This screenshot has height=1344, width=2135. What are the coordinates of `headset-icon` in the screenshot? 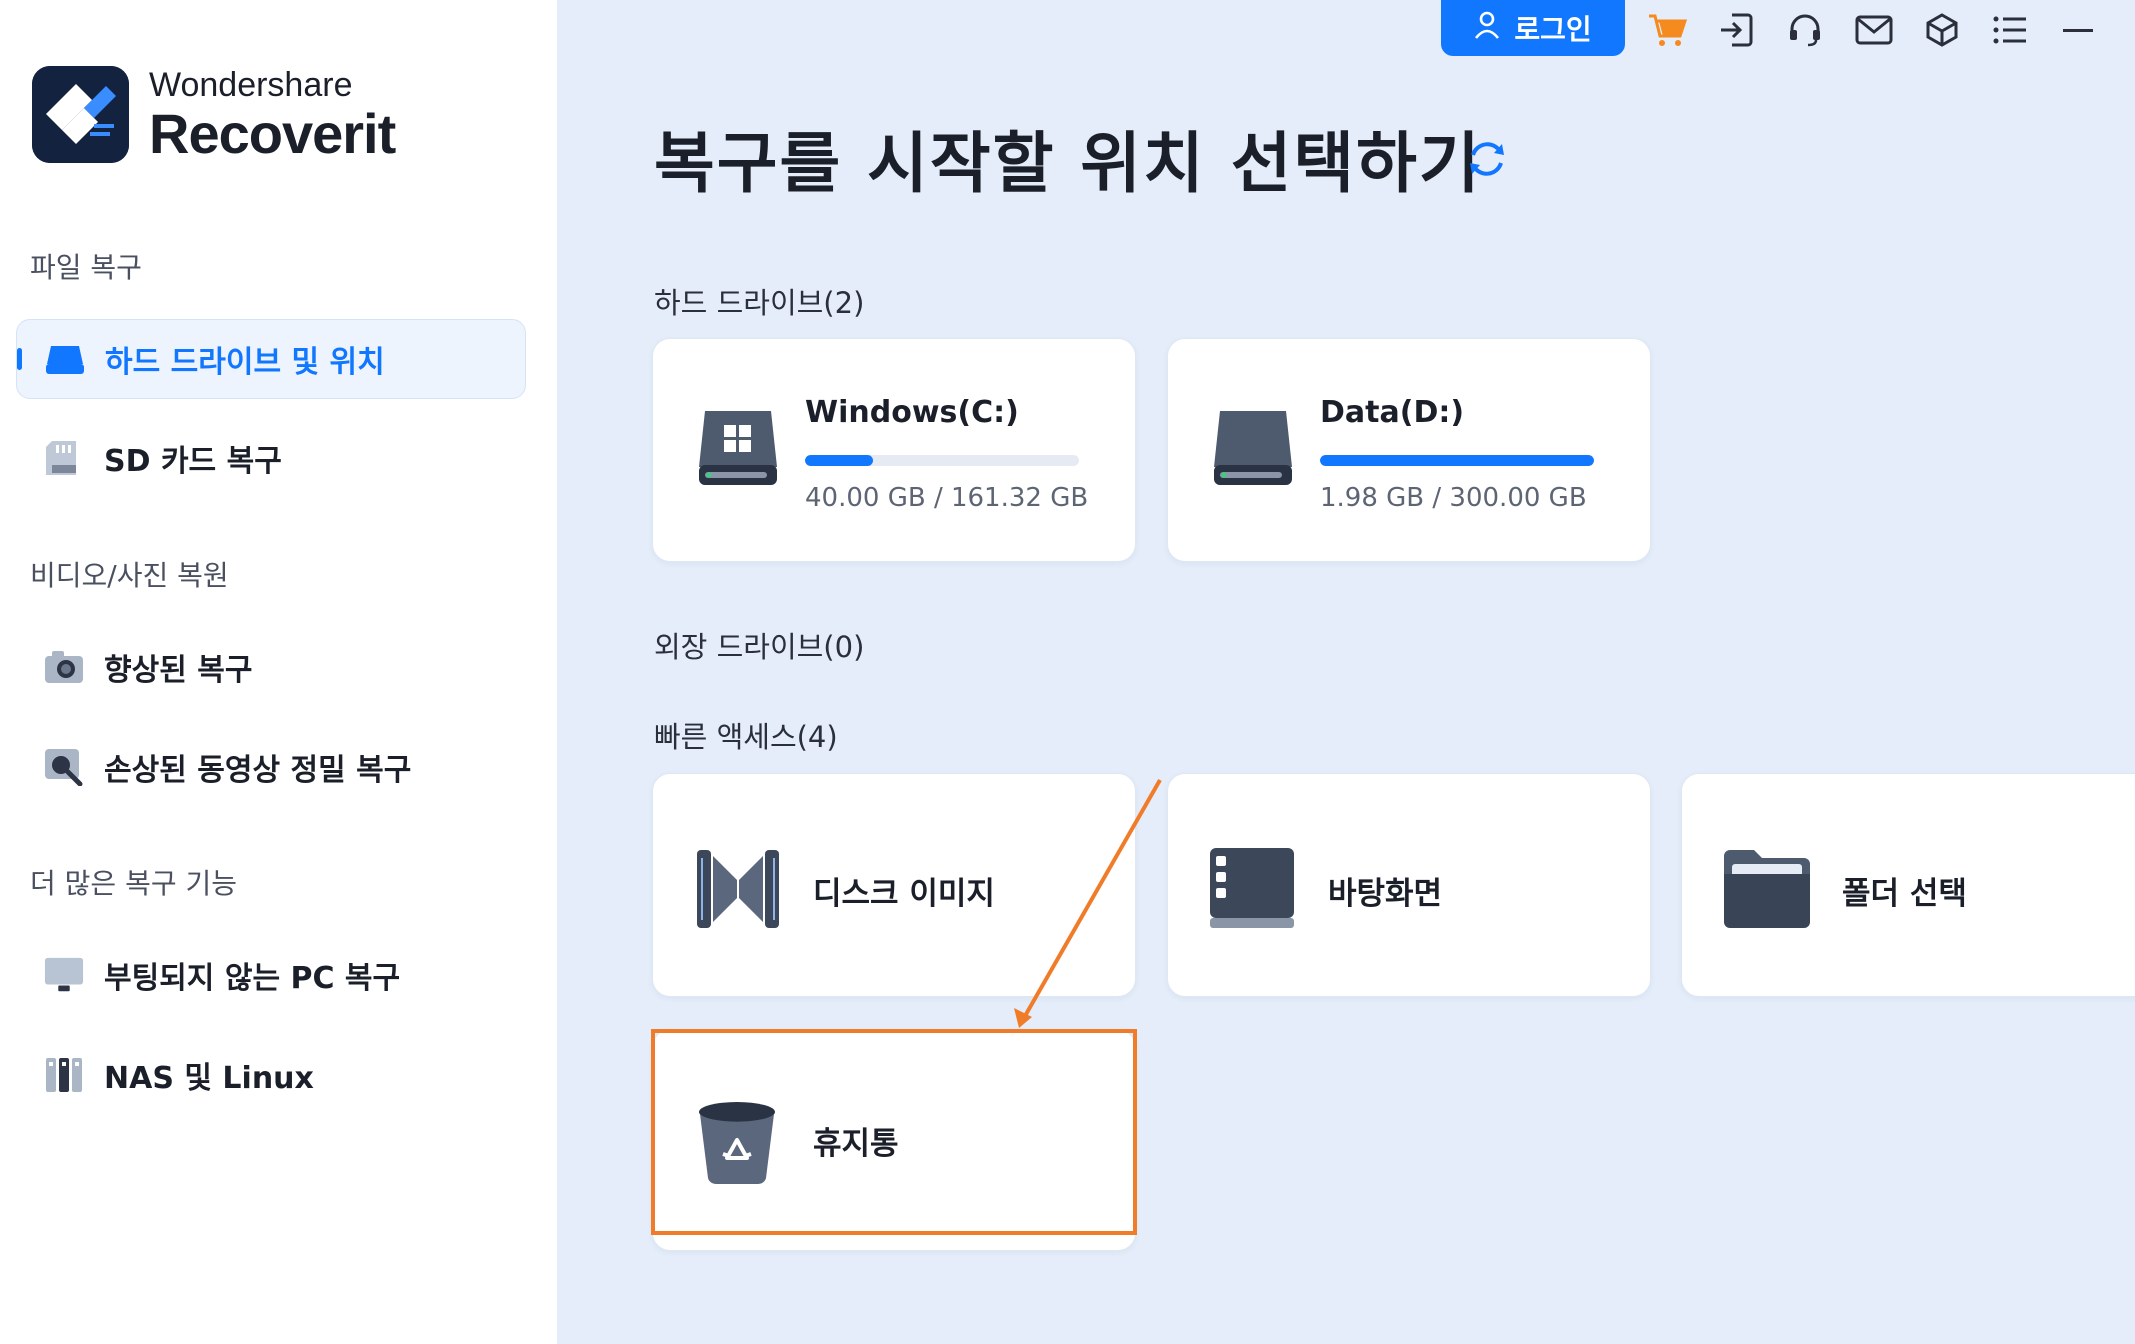 It's located at (1805, 30).